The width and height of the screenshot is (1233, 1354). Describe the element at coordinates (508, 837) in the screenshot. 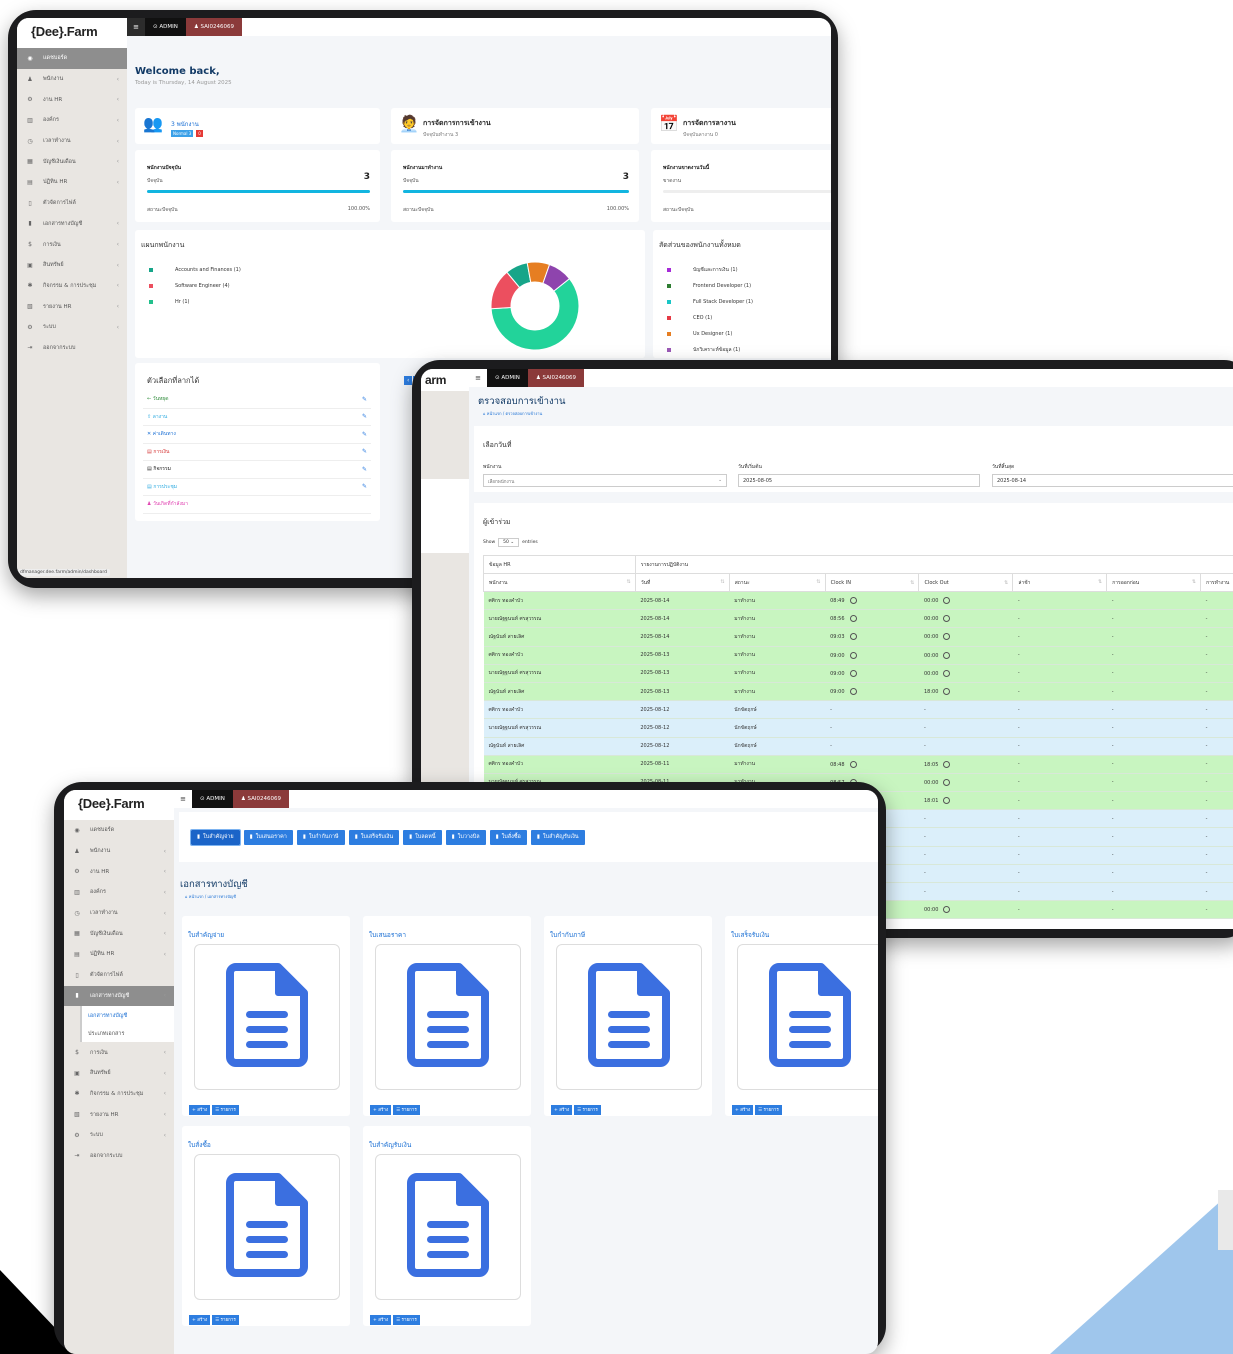

I see `doc-tab: ▮ ใบสั่งซื้อ` at that location.